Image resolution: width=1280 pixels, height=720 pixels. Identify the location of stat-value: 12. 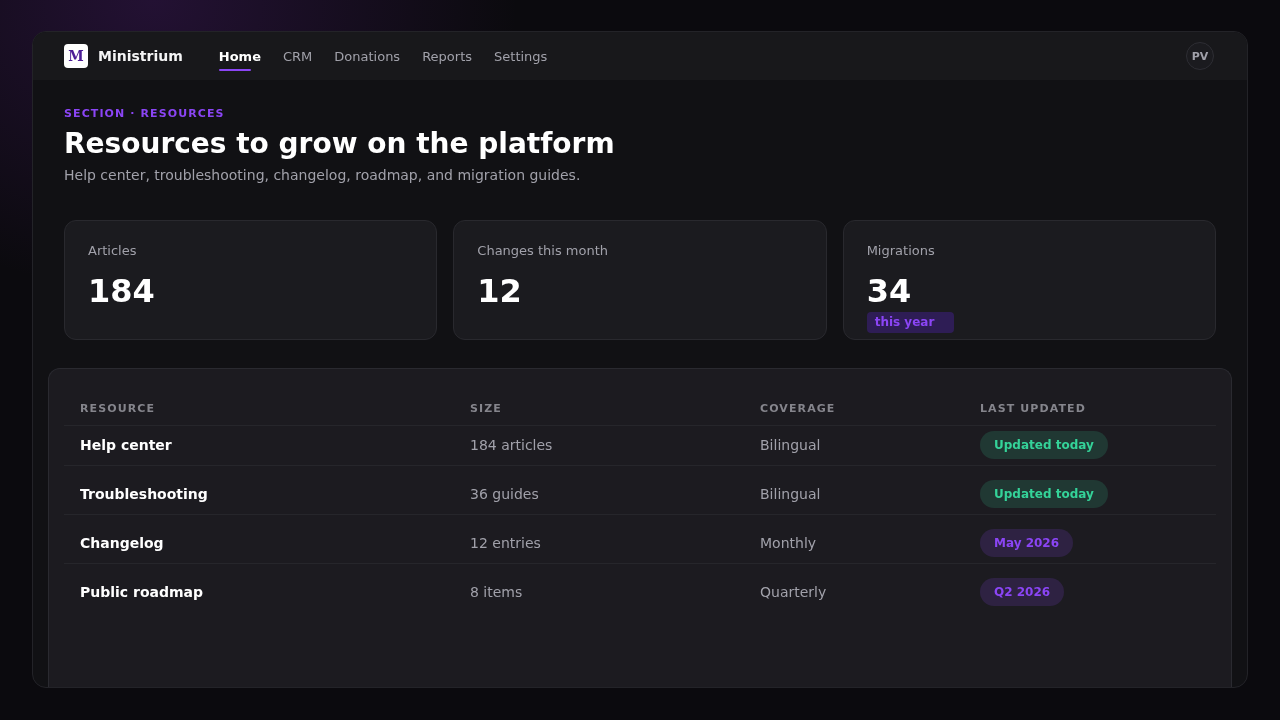
(499, 291).